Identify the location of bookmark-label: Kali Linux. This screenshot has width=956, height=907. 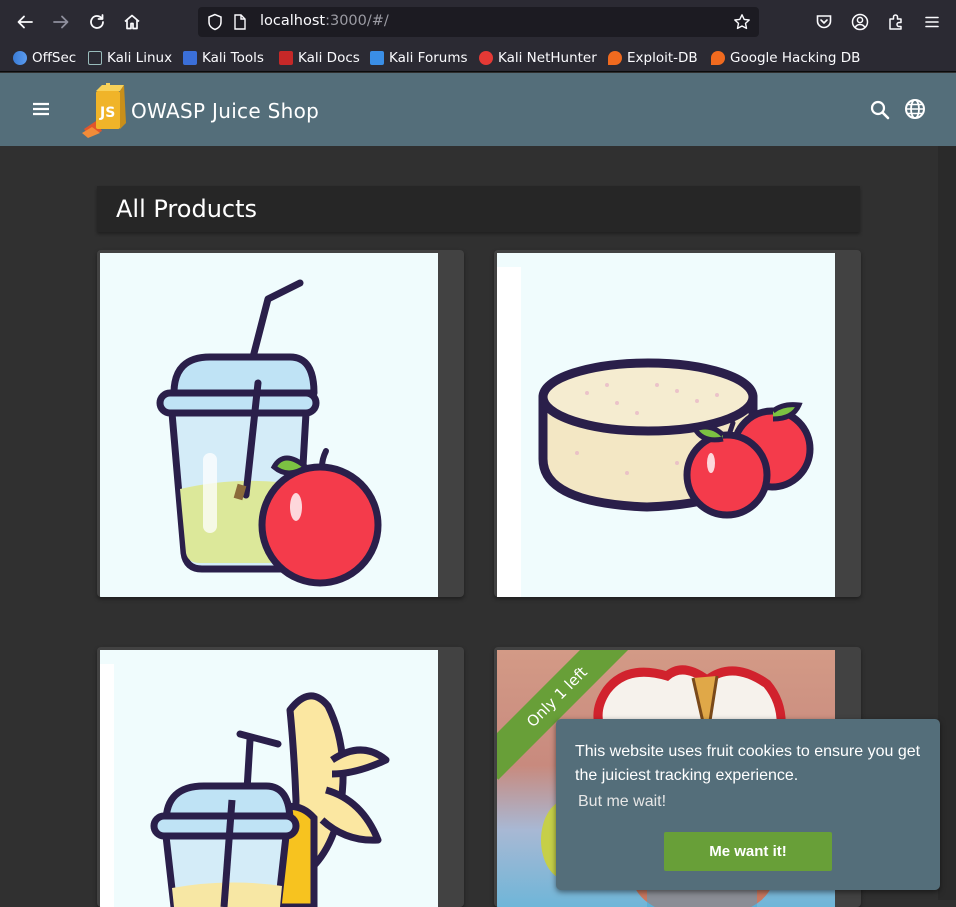
(140, 58).